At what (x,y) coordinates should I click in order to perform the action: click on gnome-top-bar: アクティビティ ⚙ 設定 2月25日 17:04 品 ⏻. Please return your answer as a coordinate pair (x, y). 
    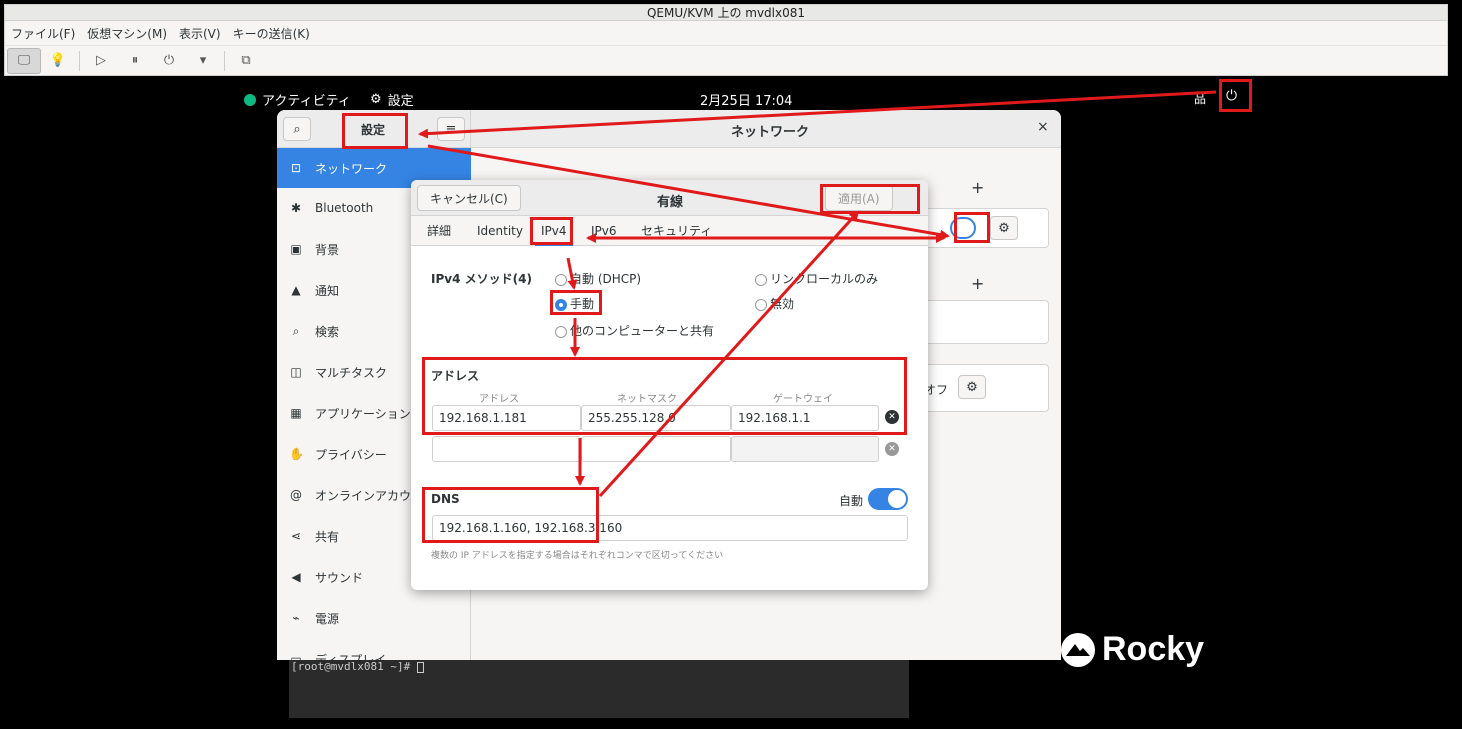
    Looking at the image, I should click on (745, 98).